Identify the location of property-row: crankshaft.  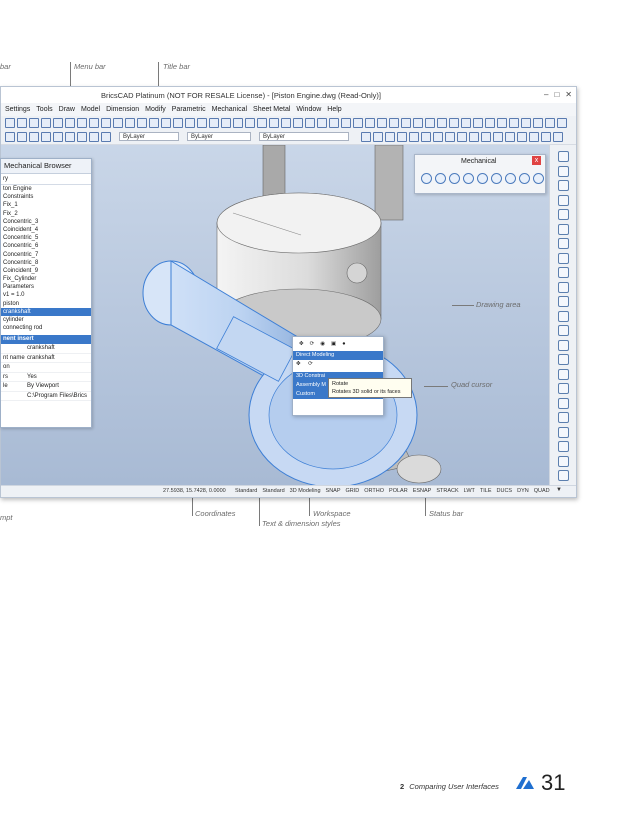
(46, 349).